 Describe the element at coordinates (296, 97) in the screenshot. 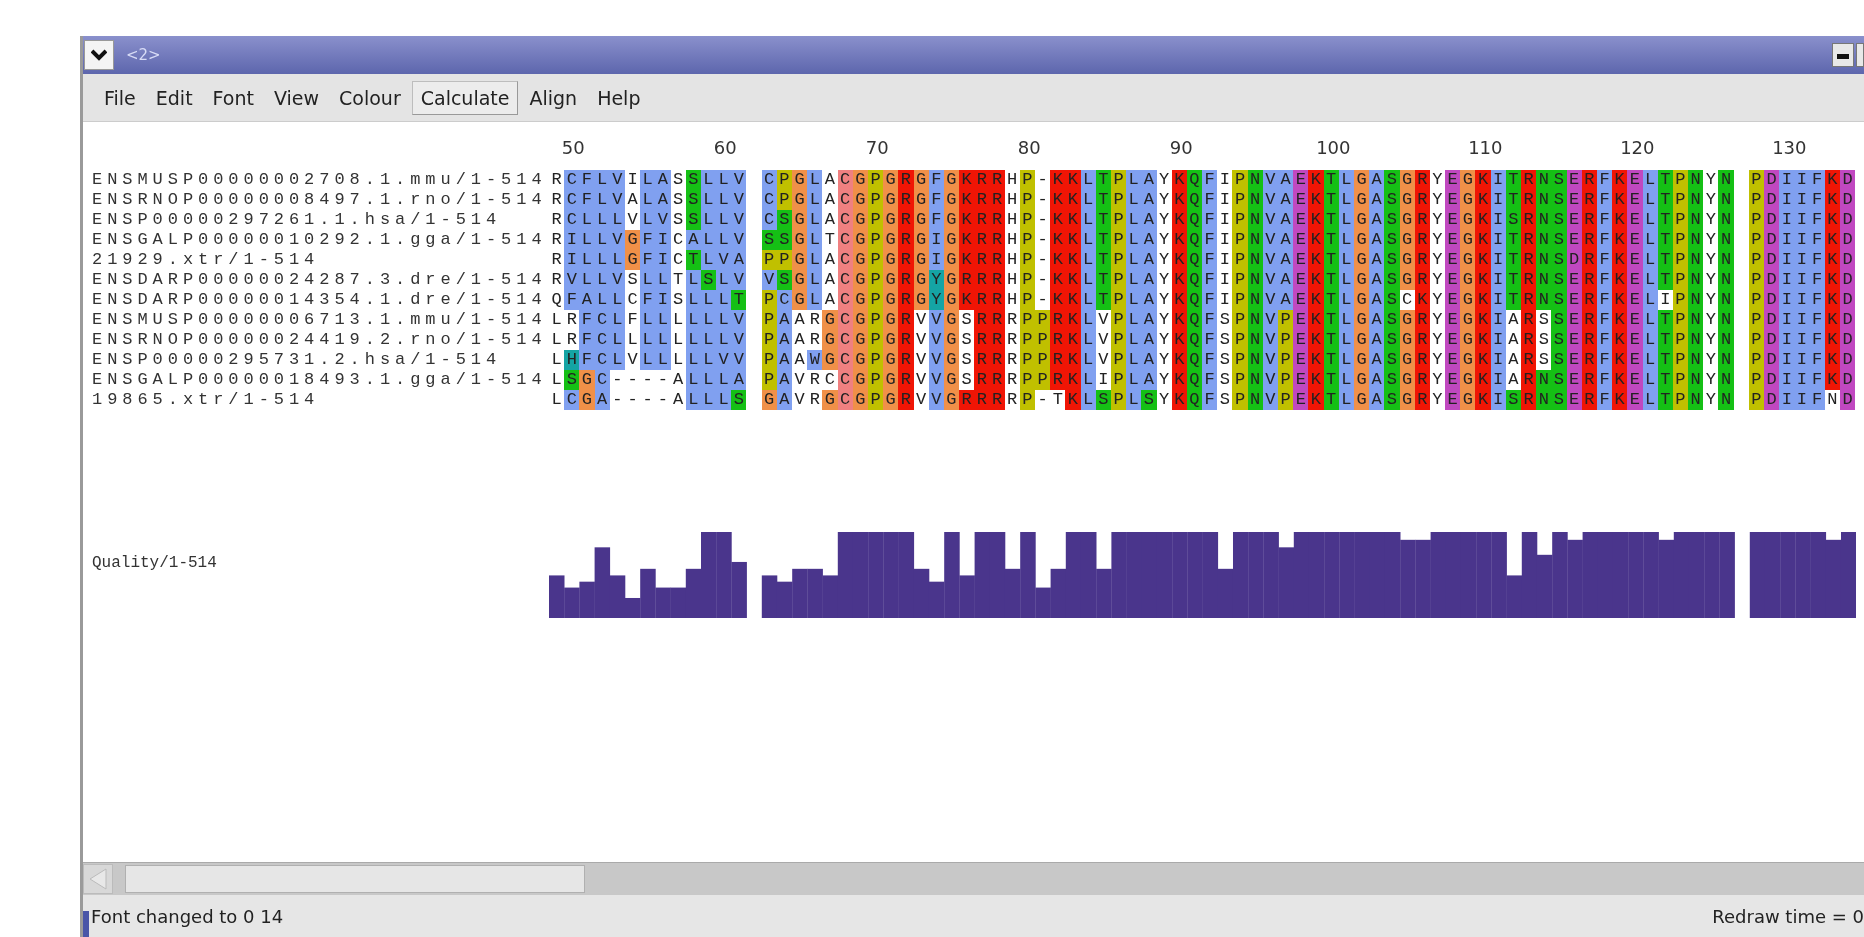

I see `menu-item: View` at that location.